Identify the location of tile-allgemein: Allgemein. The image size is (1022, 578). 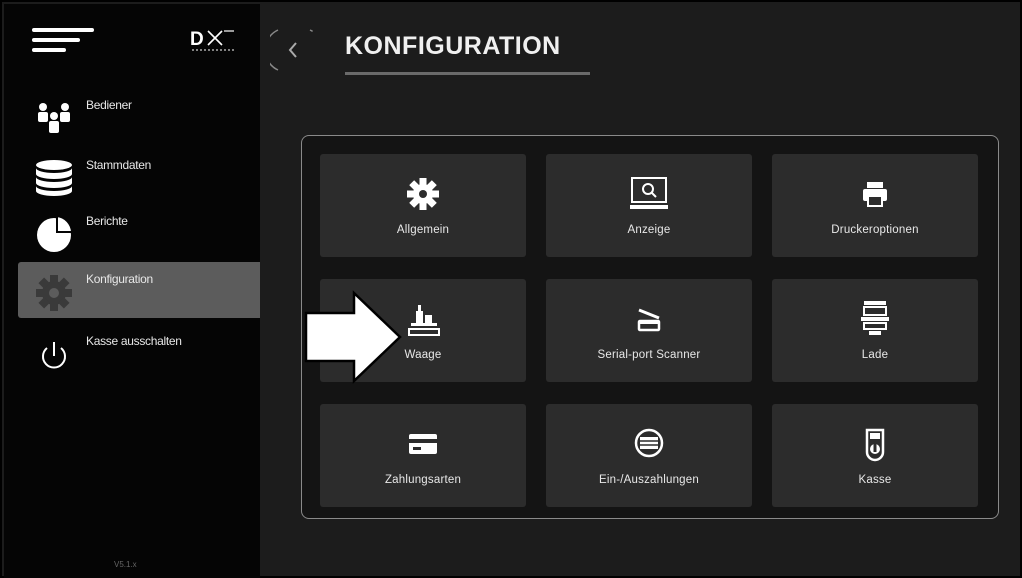
(423, 205).